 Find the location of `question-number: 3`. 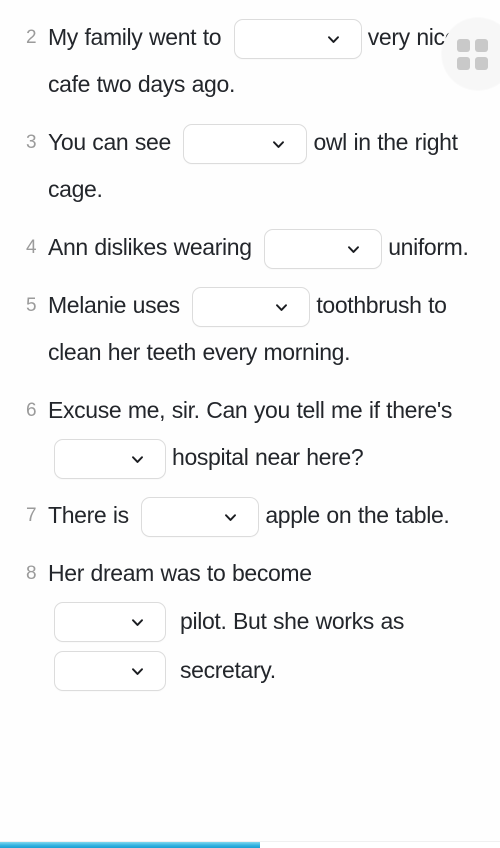

question-number: 3 is located at coordinates (31, 142).